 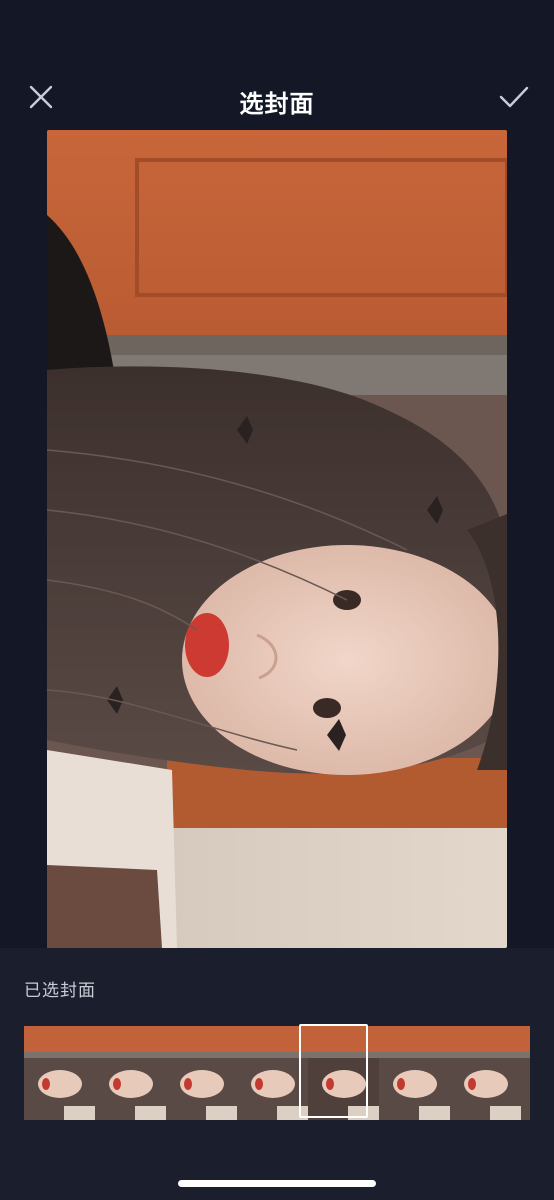 I want to click on checkmark-icon, so click(x=514, y=97).